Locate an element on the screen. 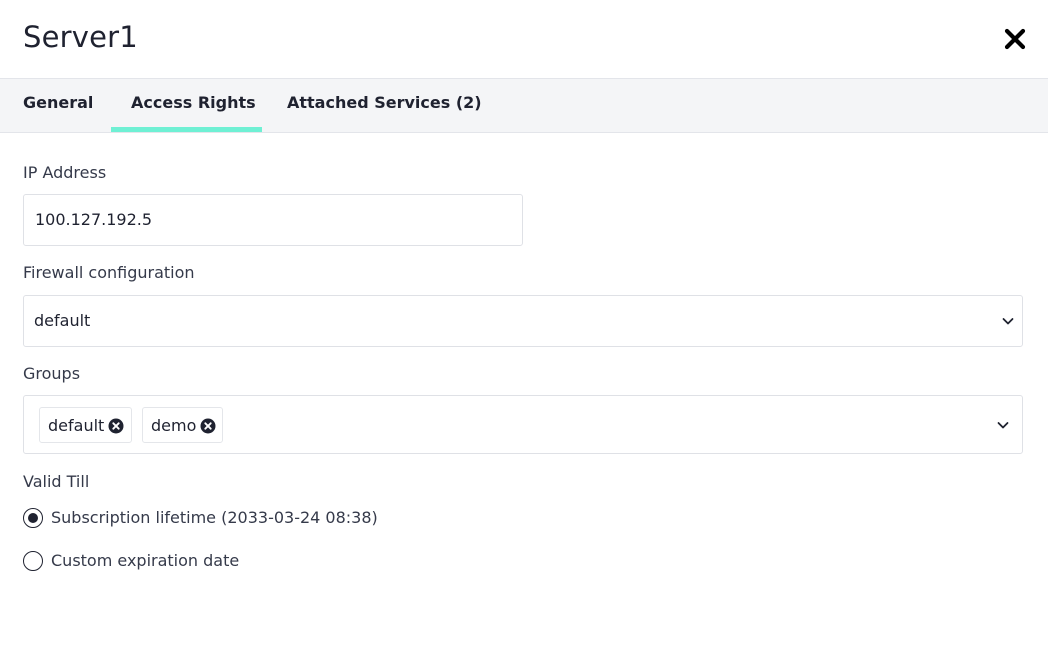  tab-general: General is located at coordinates (58, 105).